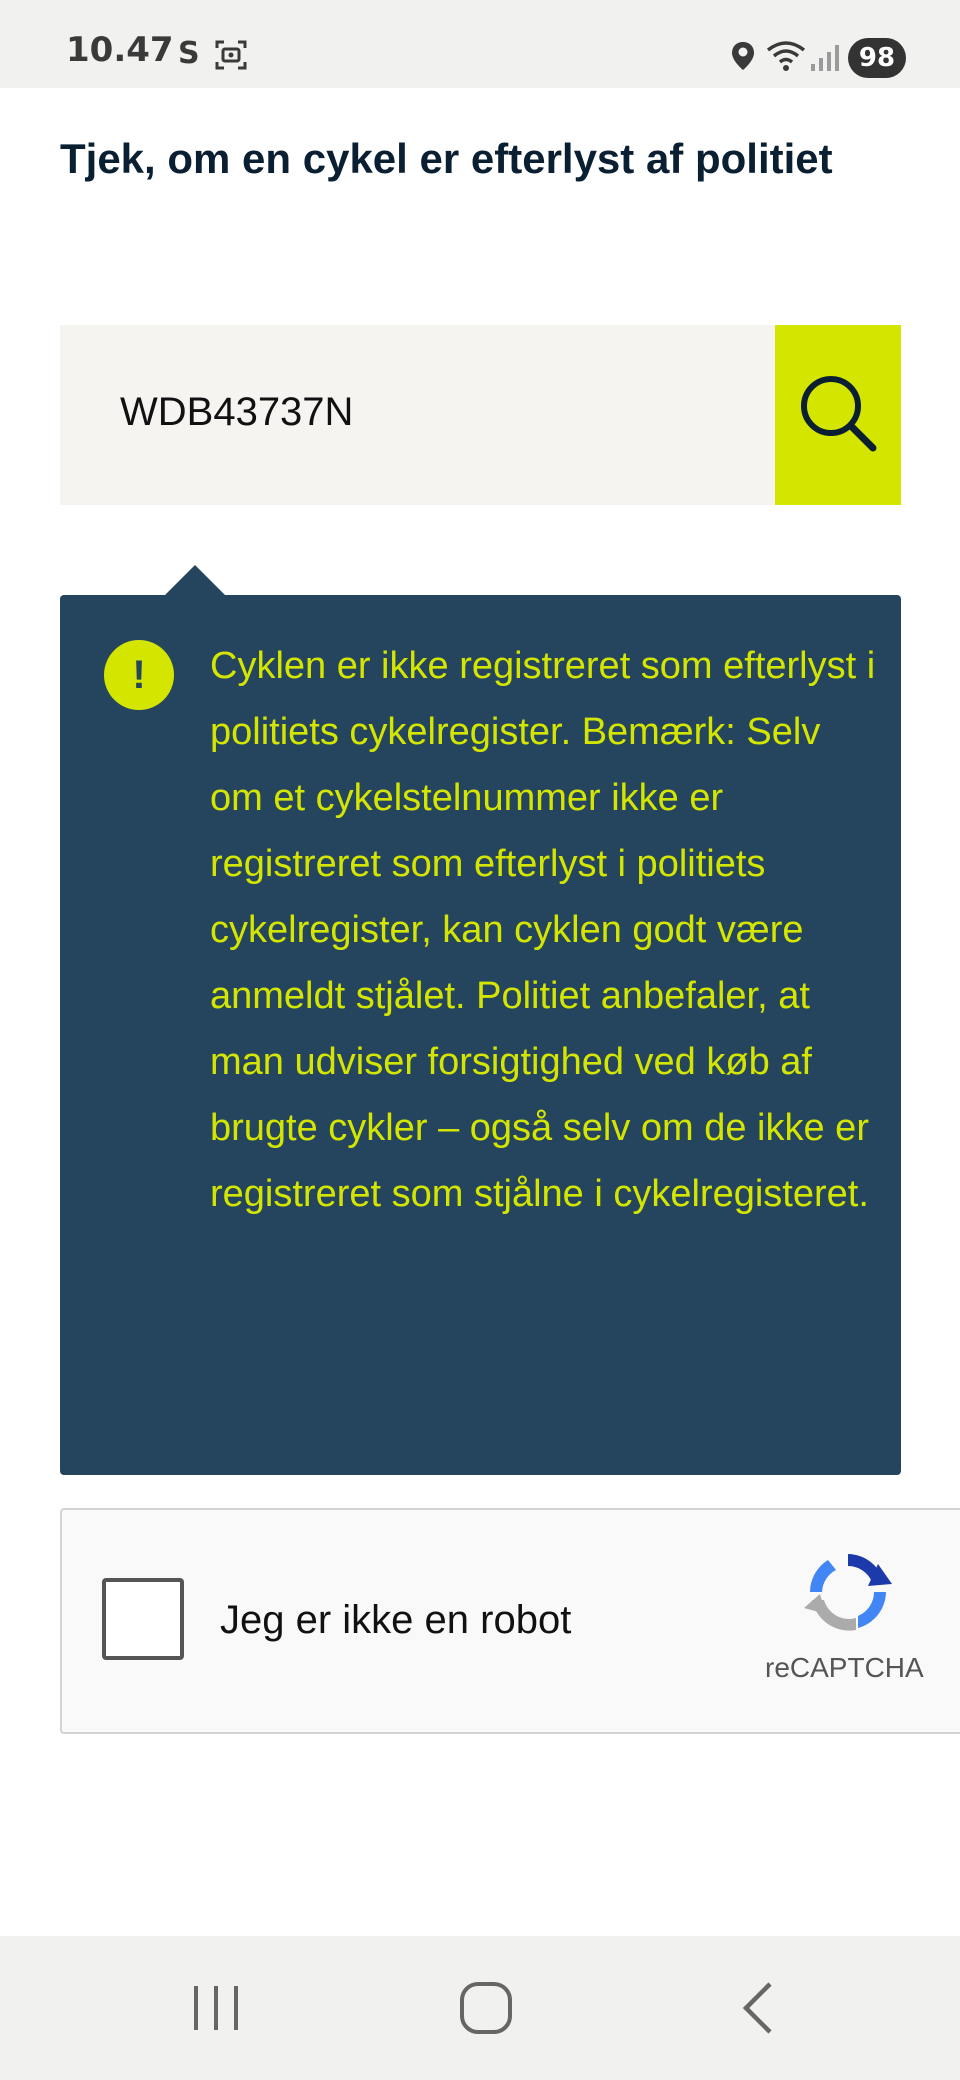 Image resolution: width=960 pixels, height=2080 pixels. Describe the element at coordinates (120, 50) in the screenshot. I see `status-time: 10.47` at that location.